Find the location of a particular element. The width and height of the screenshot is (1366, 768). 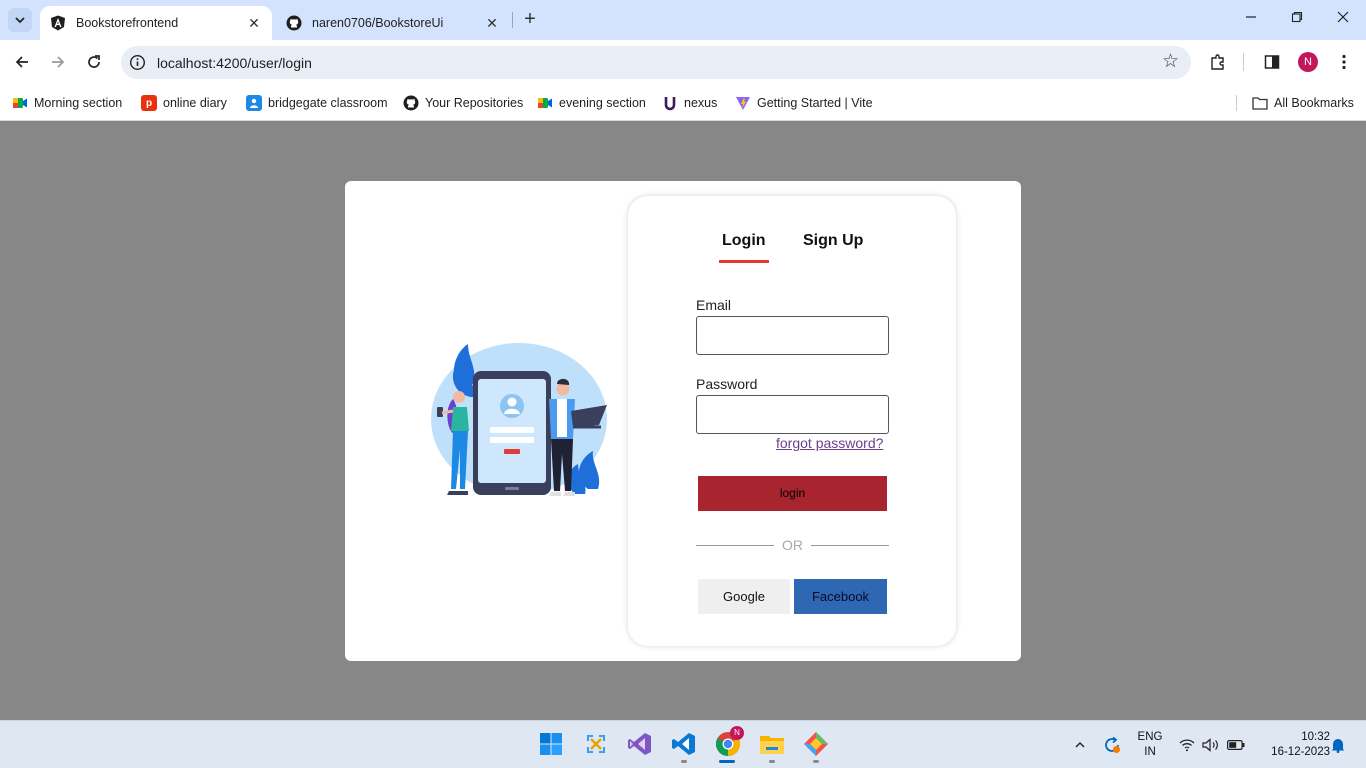

notifications-icon is located at coordinates (1338, 744).